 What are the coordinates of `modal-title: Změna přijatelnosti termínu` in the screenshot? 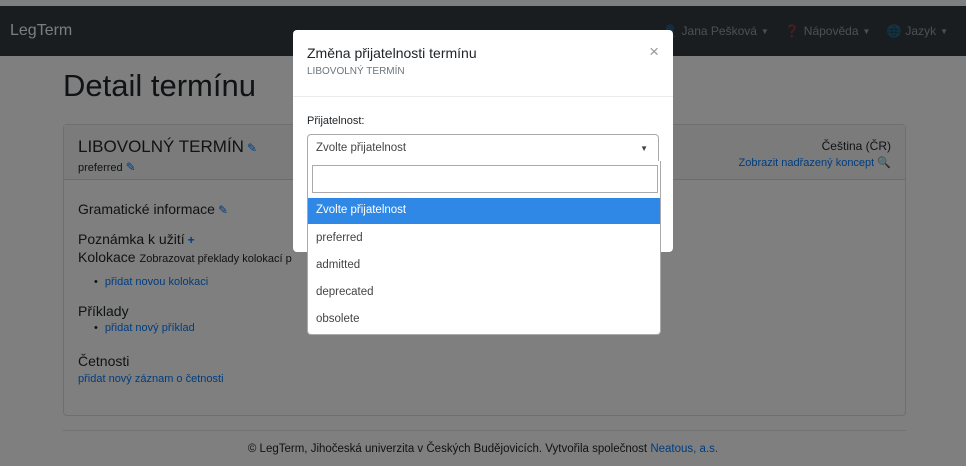 It's located at (392, 53).